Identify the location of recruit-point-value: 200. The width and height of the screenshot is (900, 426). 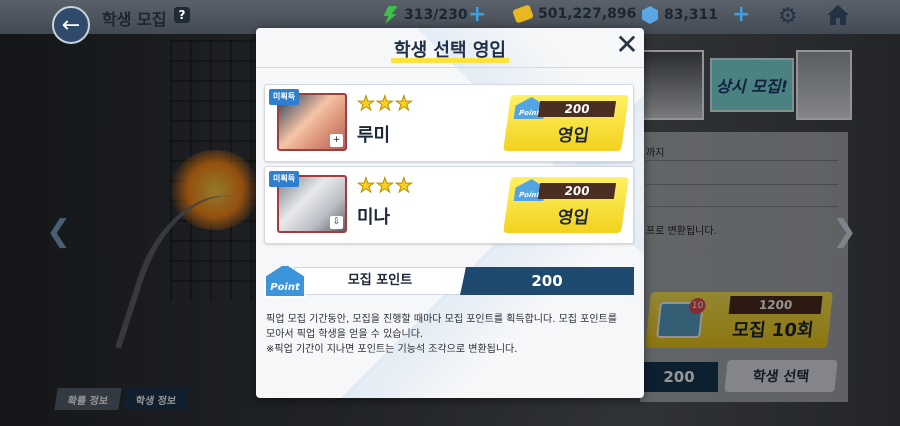
(547, 281).